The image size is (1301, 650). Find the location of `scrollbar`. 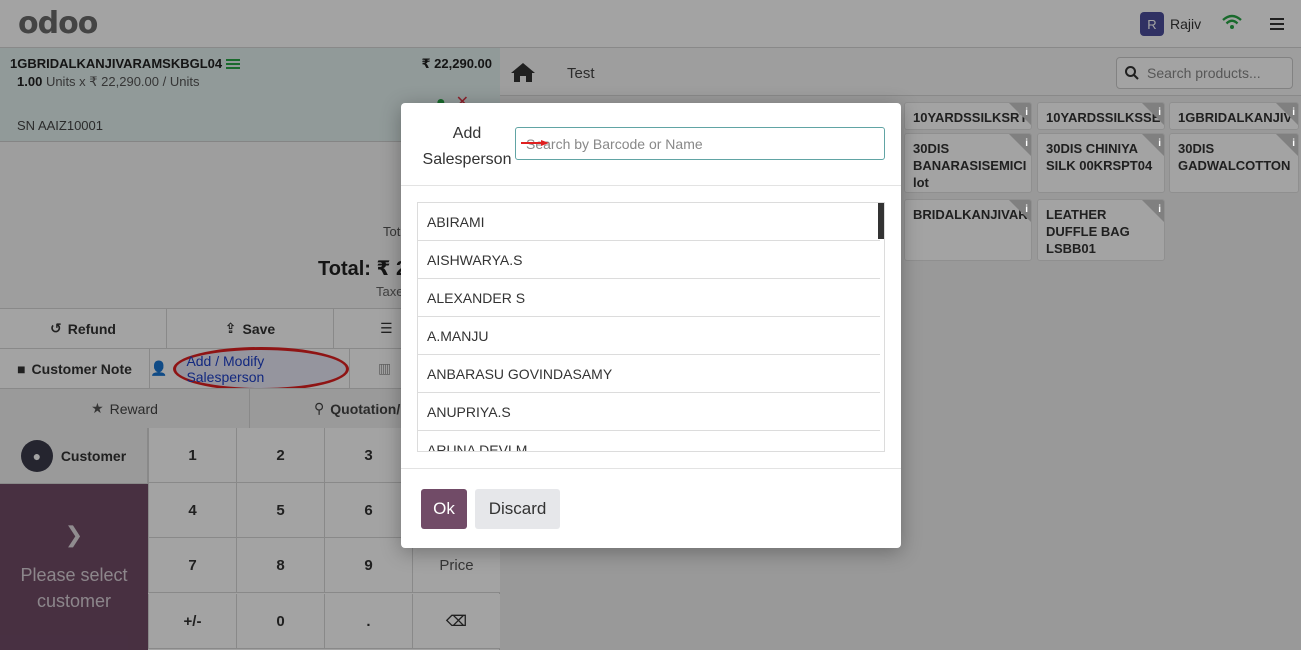

scrollbar is located at coordinates (881, 221).